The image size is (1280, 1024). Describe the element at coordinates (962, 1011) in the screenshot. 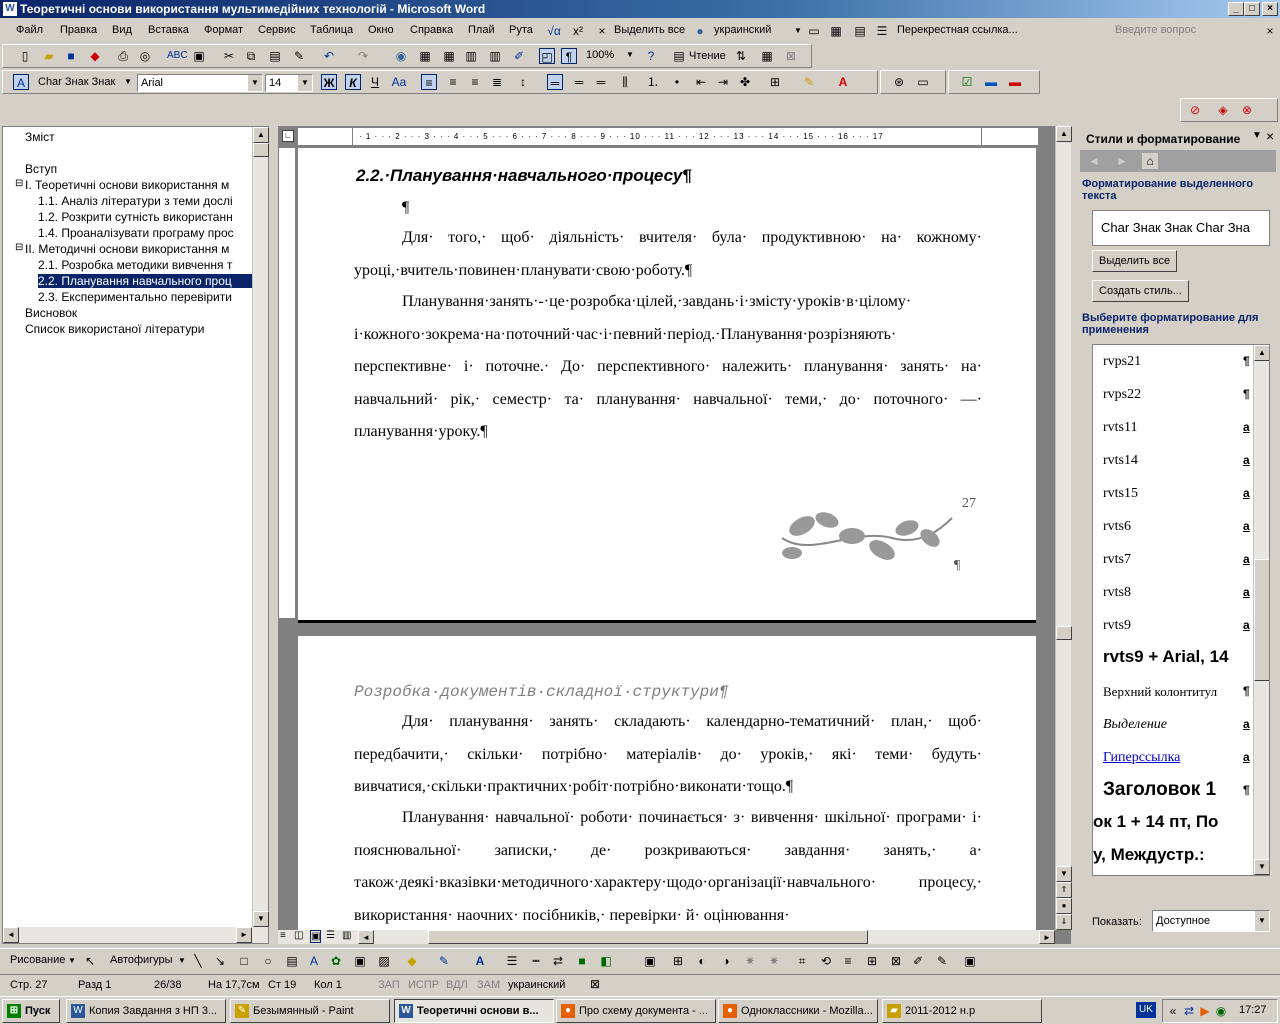

I see `taskbar-button: ▰ 2011-2012 н.р` at that location.